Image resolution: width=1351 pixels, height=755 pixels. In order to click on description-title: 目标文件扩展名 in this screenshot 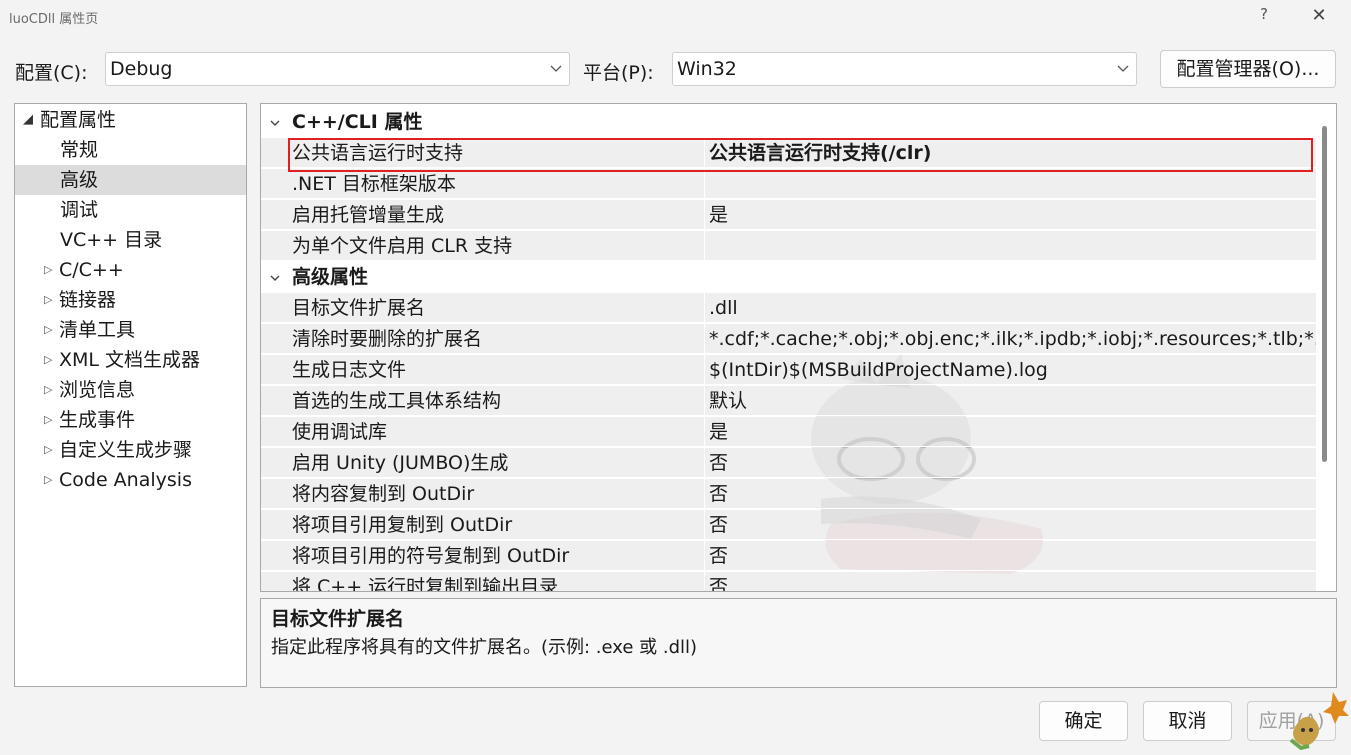, I will do `click(338, 619)`.